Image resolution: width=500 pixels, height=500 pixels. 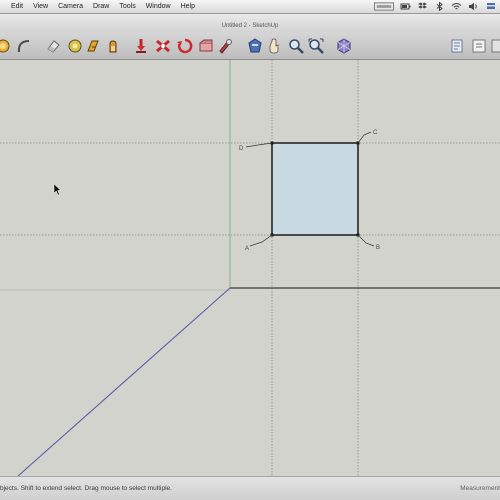 I want to click on point-label-b: B, so click(x=378, y=248).